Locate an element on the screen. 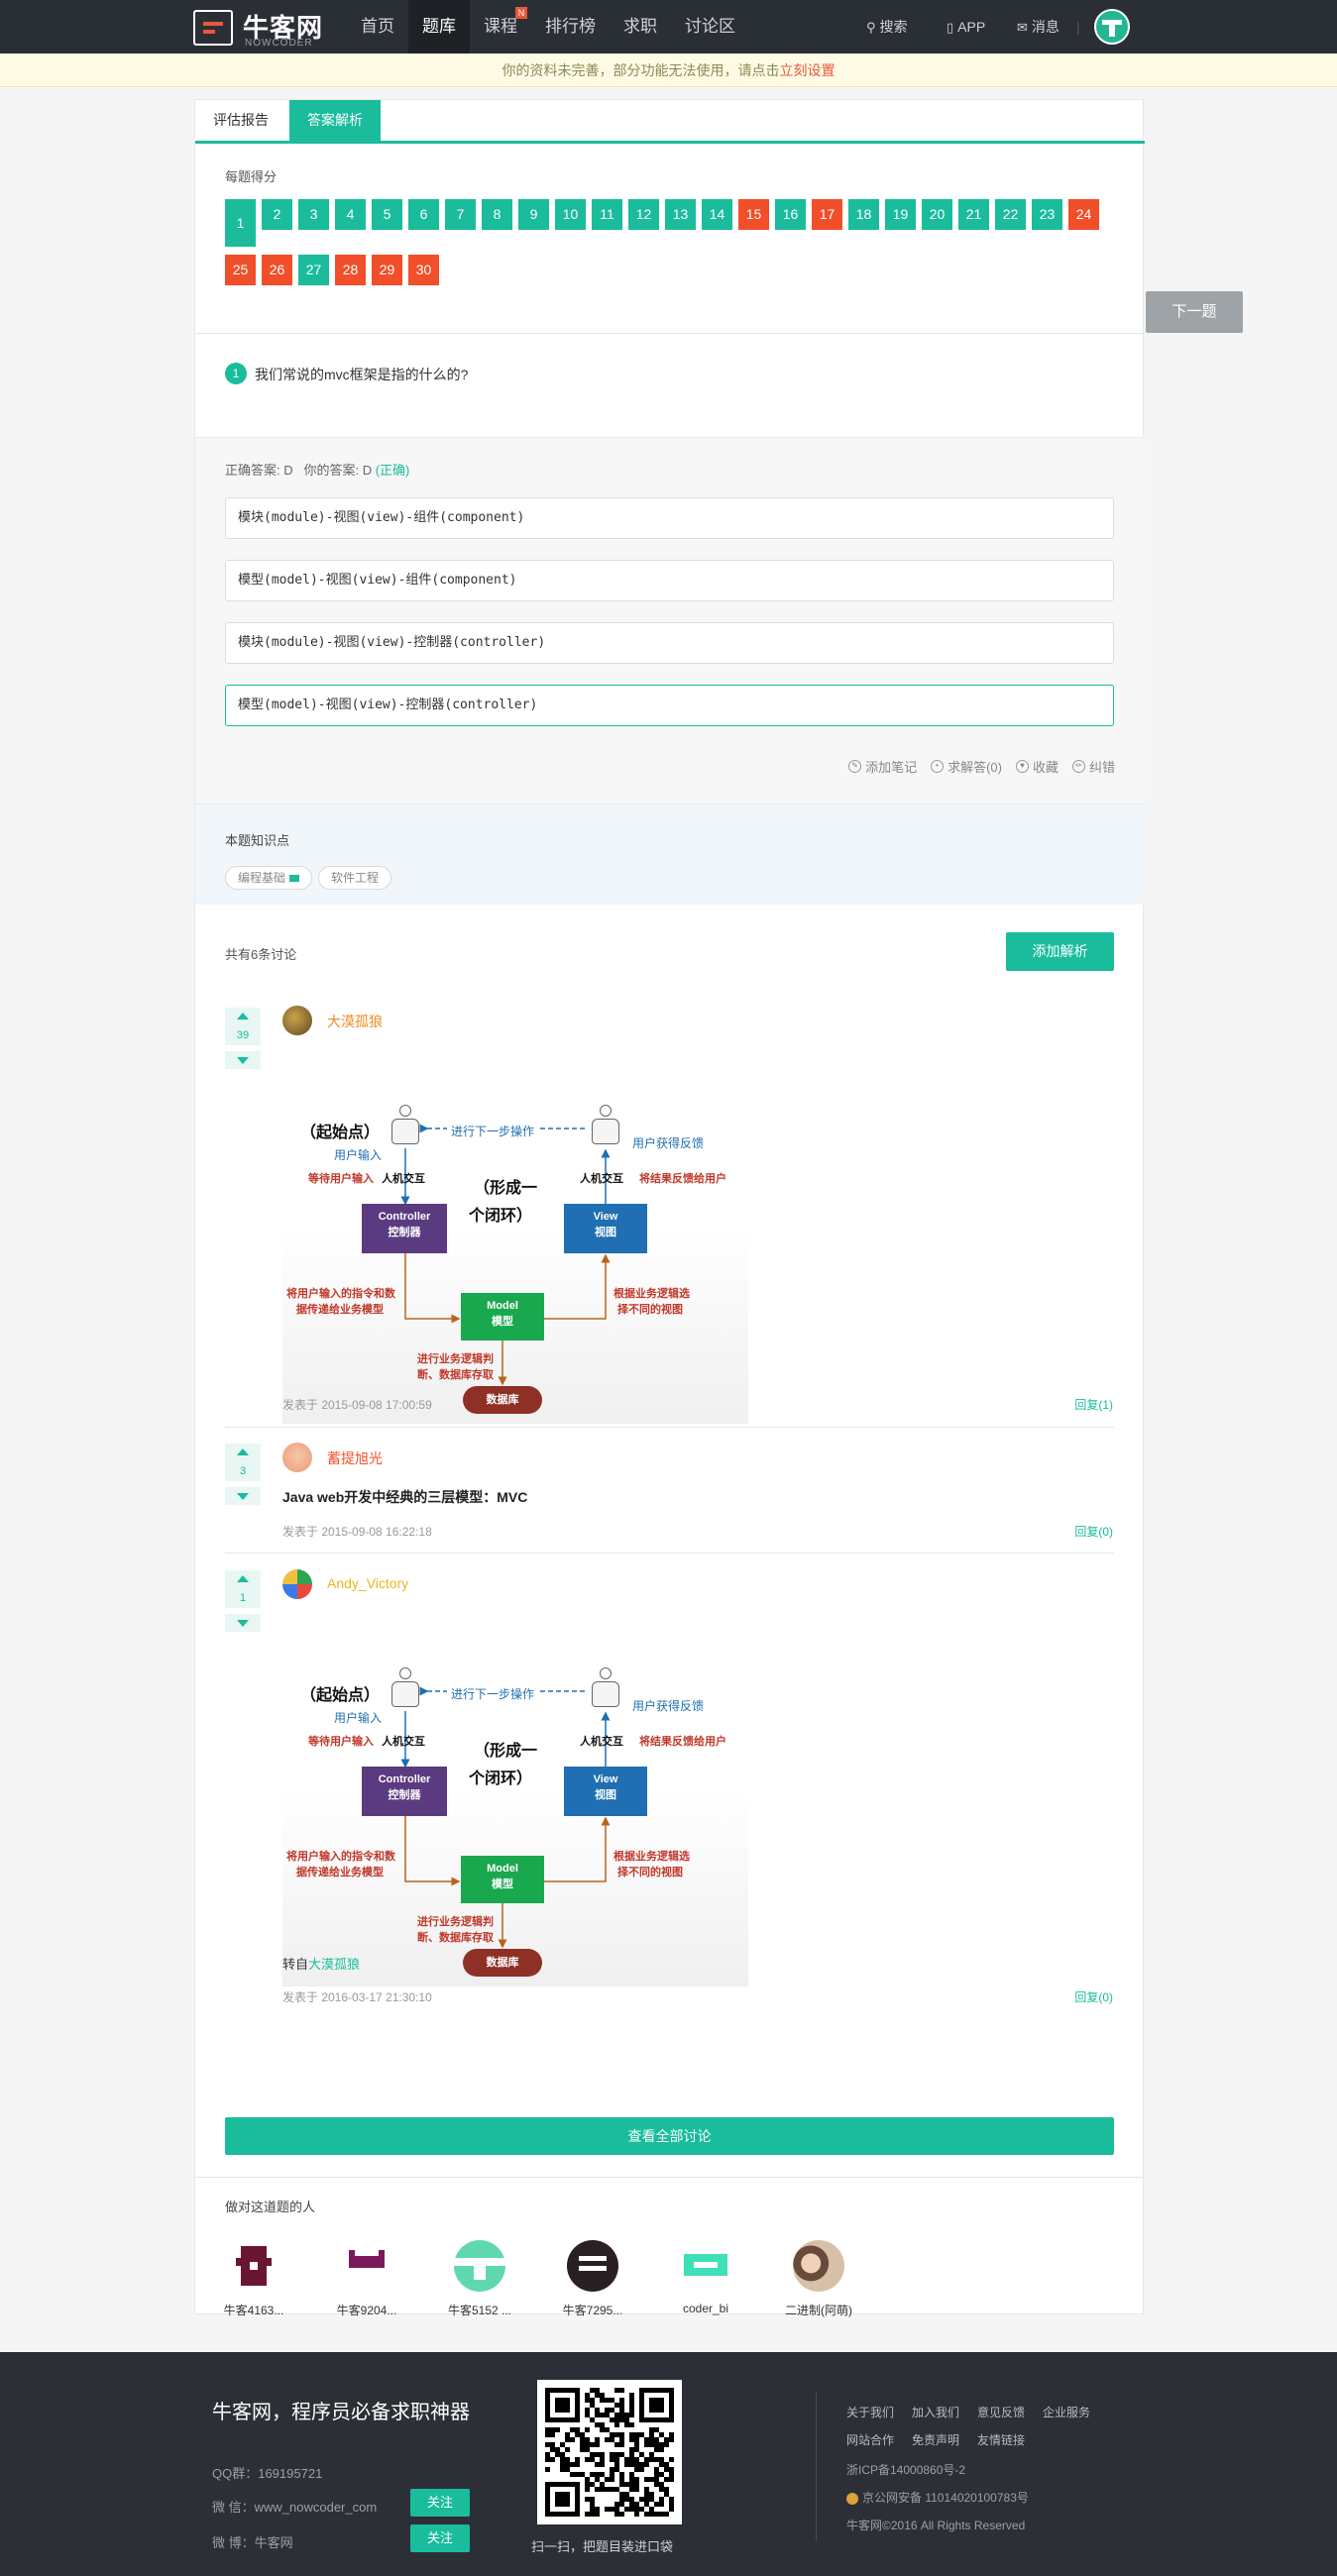  score-item-30: 30 is located at coordinates (423, 270).